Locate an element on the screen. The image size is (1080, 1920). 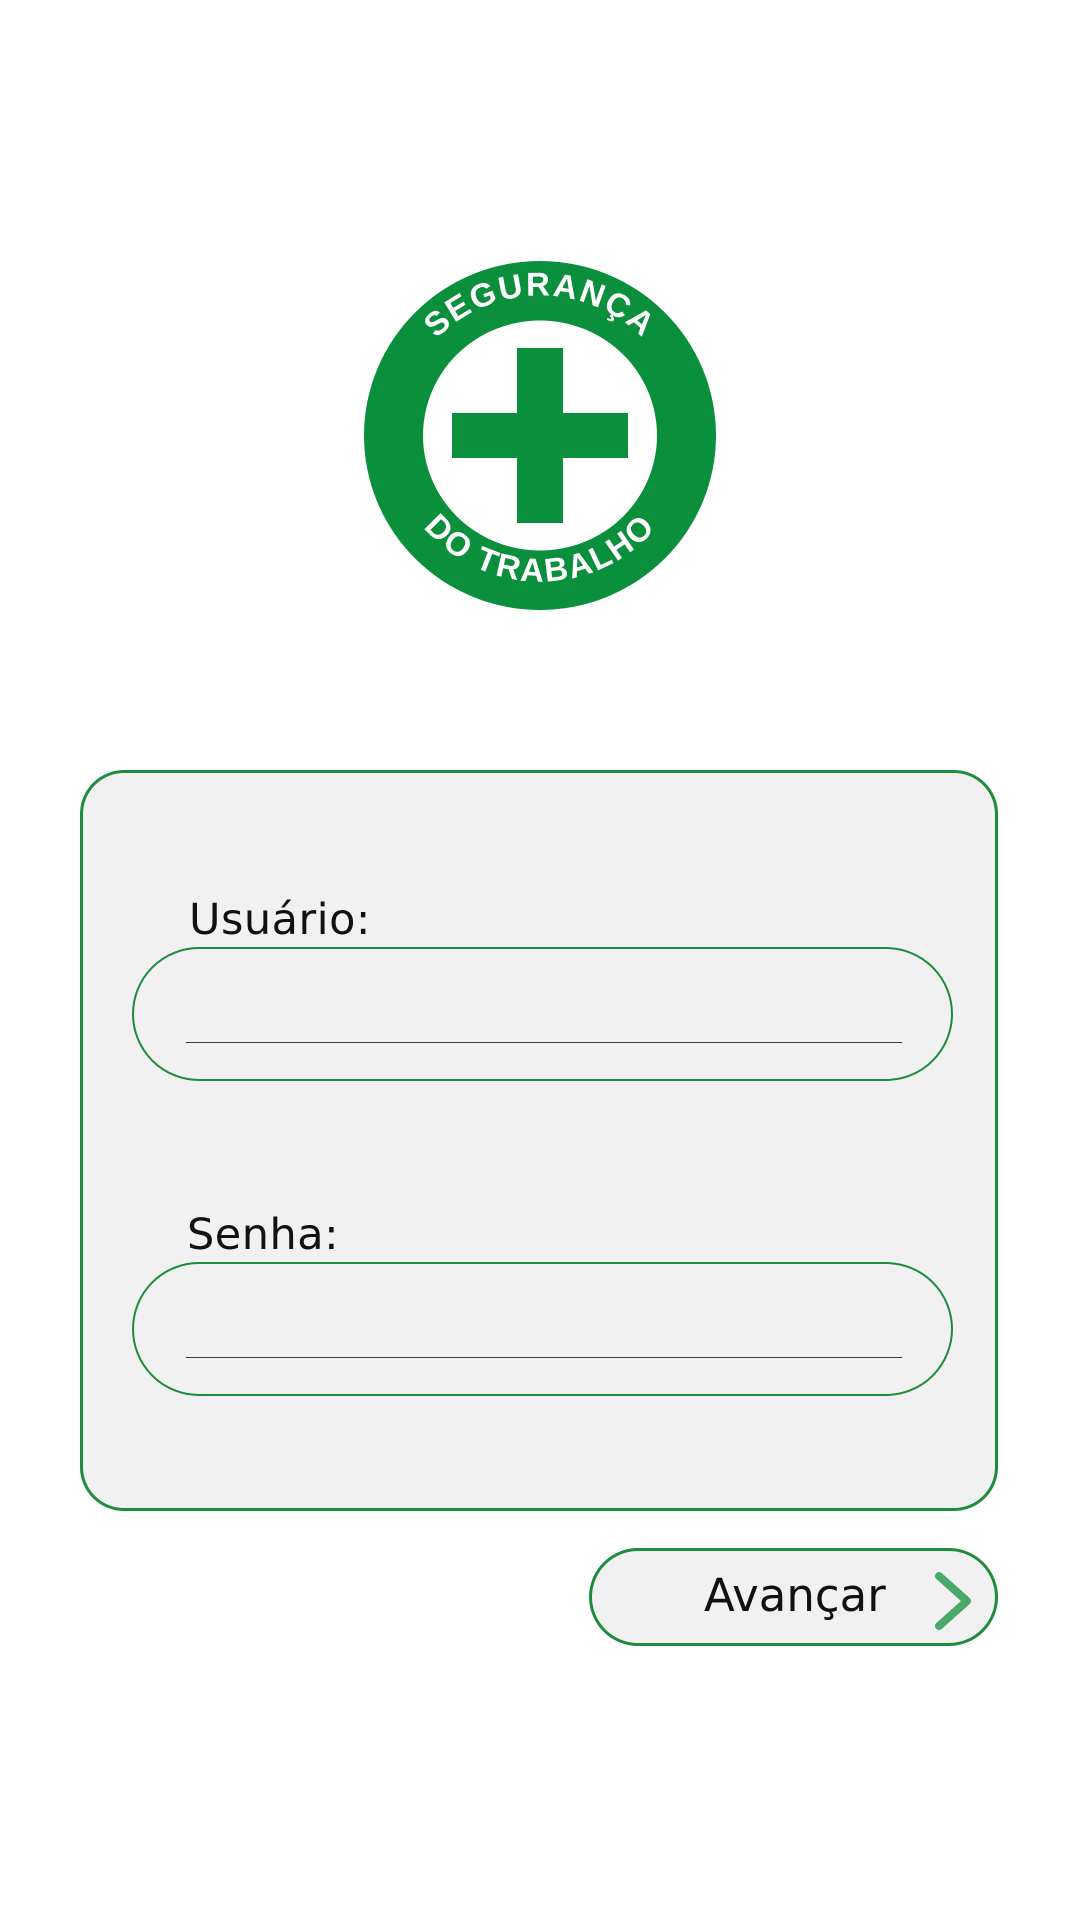
password-field is located at coordinates (542, 1329).